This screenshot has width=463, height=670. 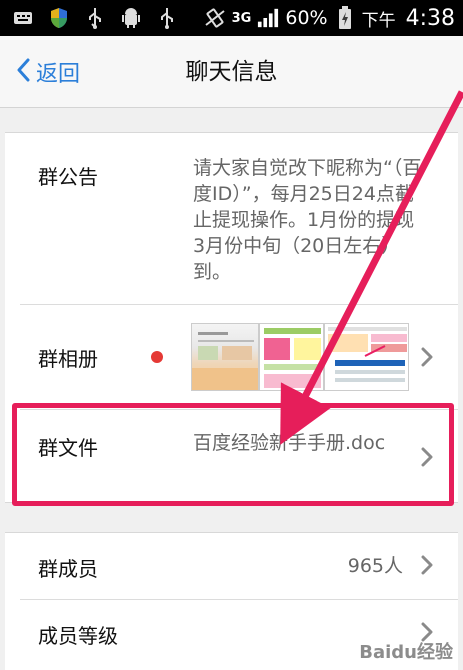 What do you see at coordinates (231, 457) in the screenshot?
I see `row-group-files: 群文件 百度经验新手手册.doc` at bounding box center [231, 457].